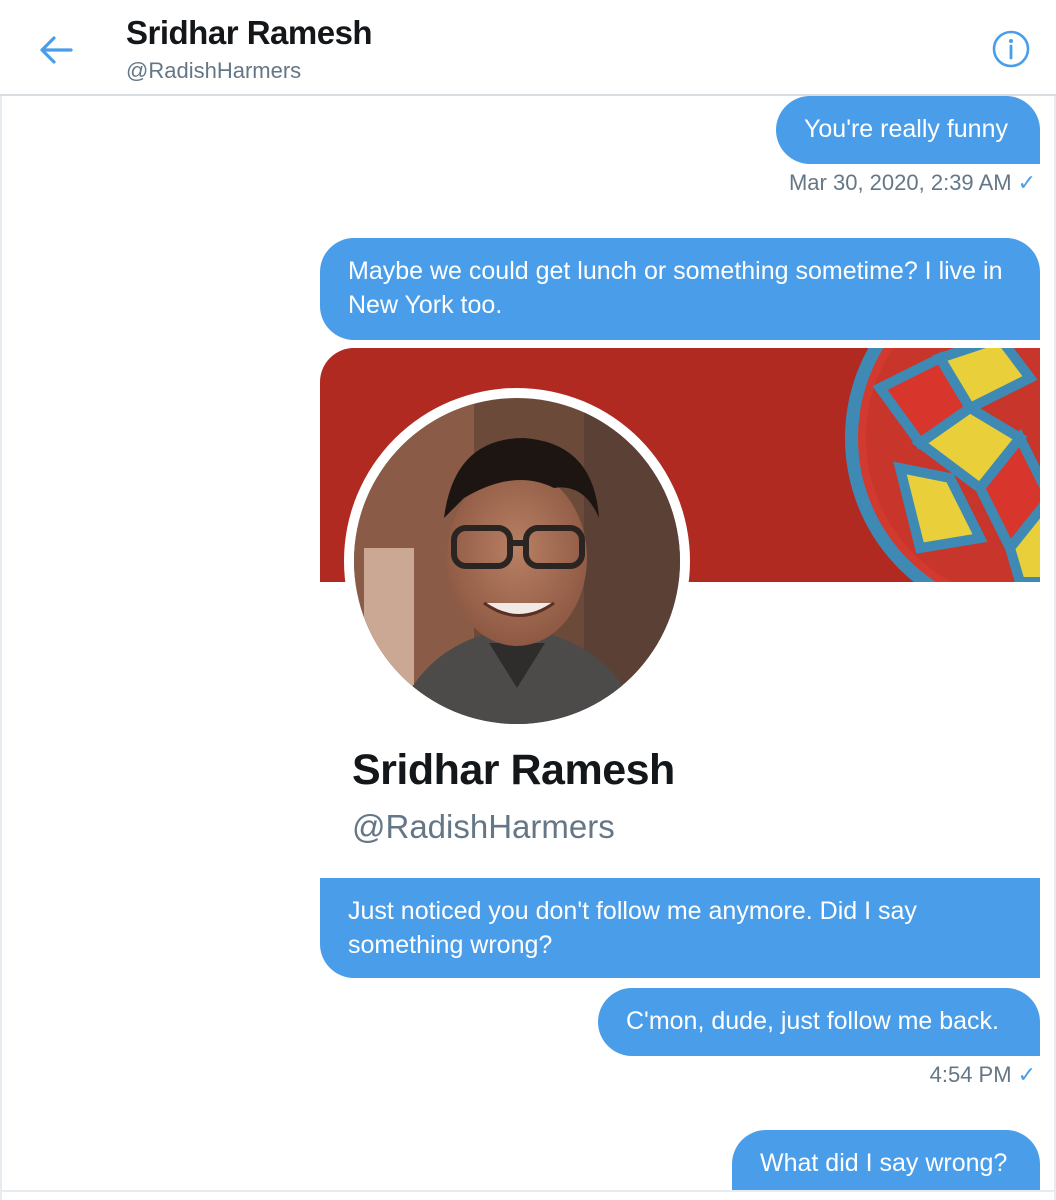  I want to click on message-meta: Mar 30, 2020, 2:39 AM ✓, so click(912, 183).